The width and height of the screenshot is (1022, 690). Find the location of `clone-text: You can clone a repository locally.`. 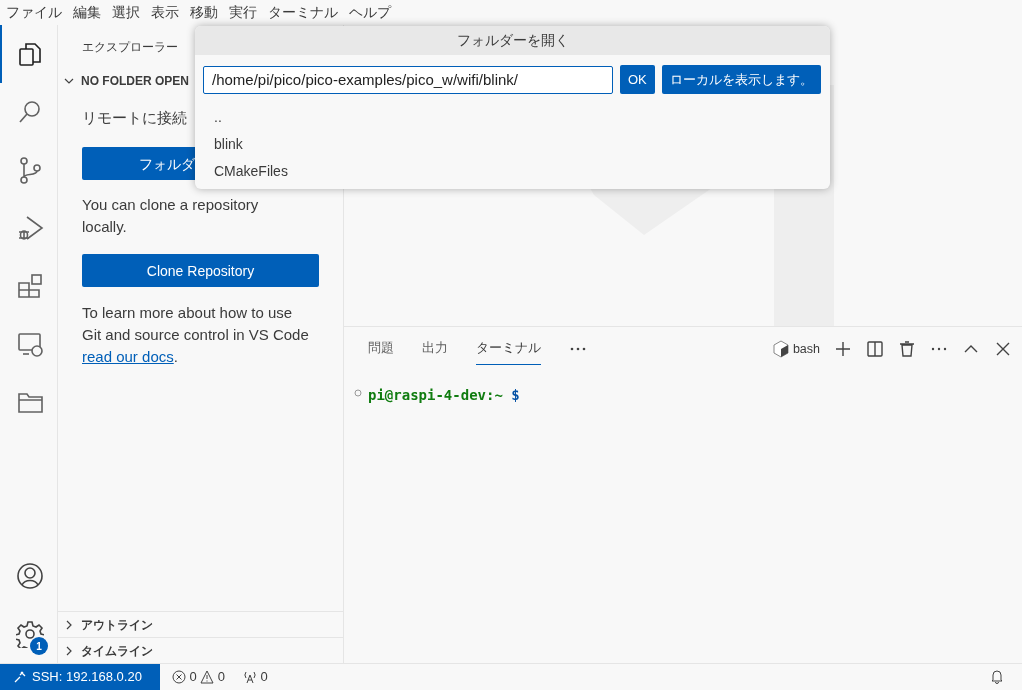

clone-text: You can clone a repository locally. is located at coordinates (171, 216).